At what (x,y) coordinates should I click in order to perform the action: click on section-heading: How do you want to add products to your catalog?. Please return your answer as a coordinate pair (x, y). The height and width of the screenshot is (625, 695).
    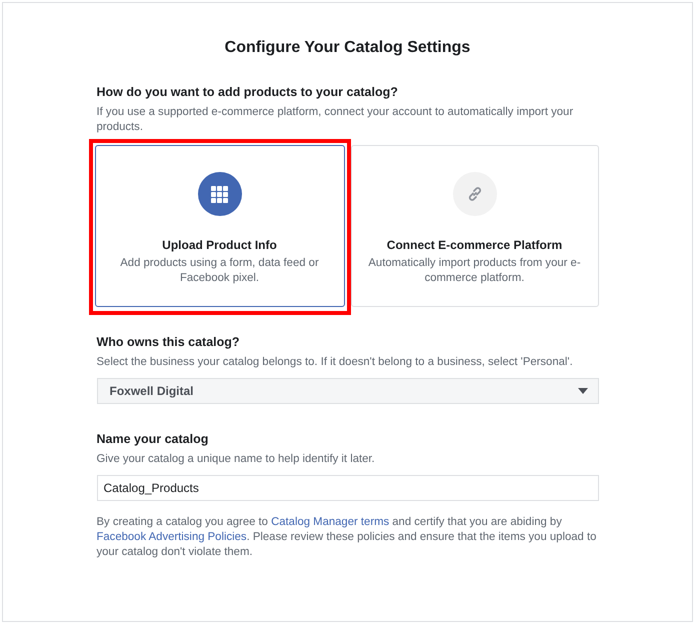
    Looking at the image, I should click on (247, 92).